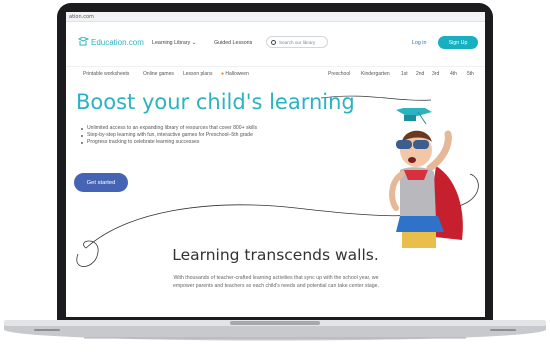 This screenshot has width=550, height=356. I want to click on nav-learning-library: Learning Library ⌄, so click(174, 43).